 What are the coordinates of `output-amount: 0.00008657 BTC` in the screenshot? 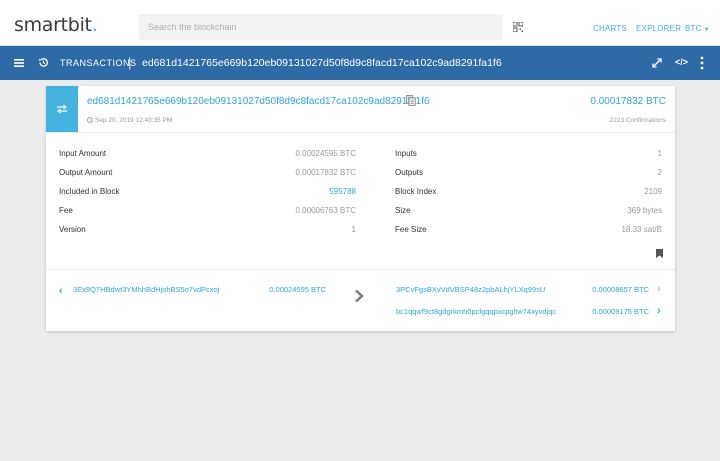 It's located at (620, 289).